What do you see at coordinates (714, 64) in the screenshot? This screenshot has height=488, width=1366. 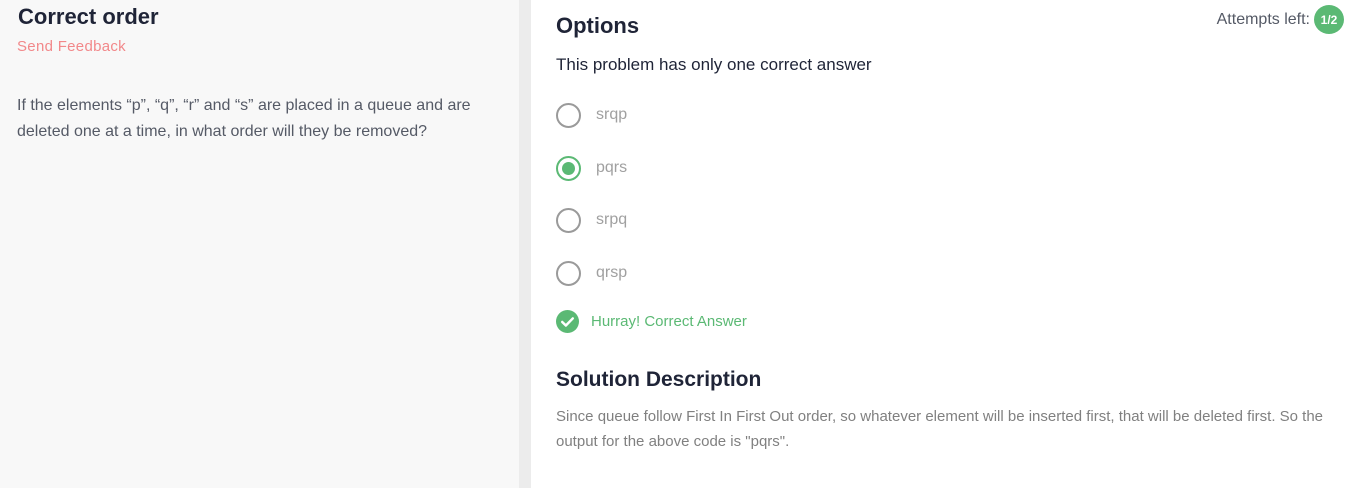 I see `options-subtitle: This problem has only one correct answer` at bounding box center [714, 64].